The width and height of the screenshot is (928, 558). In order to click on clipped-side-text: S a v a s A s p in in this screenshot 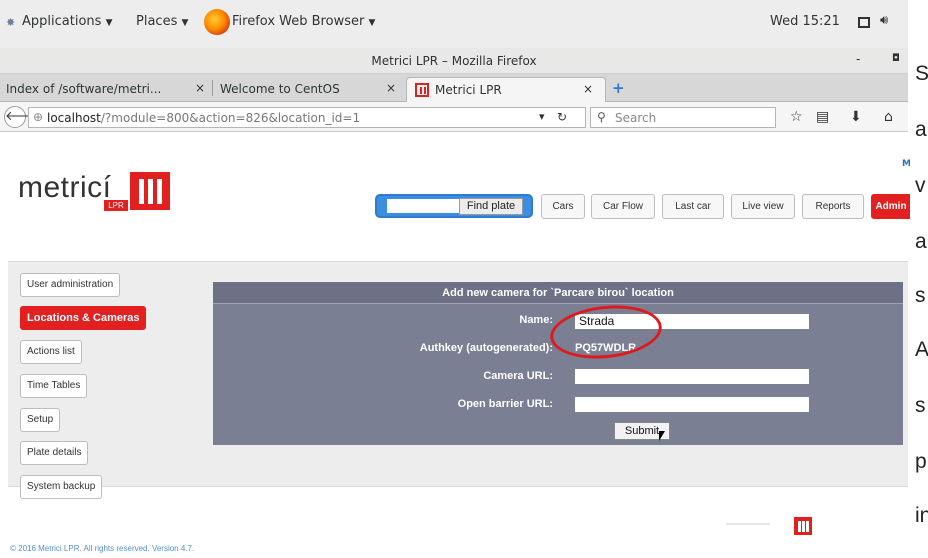, I will do `click(919, 279)`.